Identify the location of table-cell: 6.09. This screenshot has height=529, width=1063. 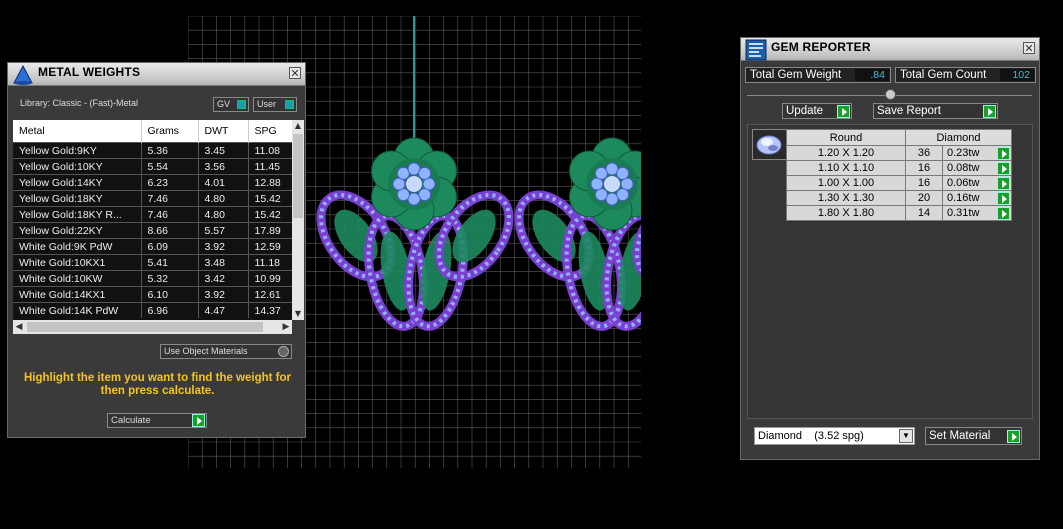
(170, 246).